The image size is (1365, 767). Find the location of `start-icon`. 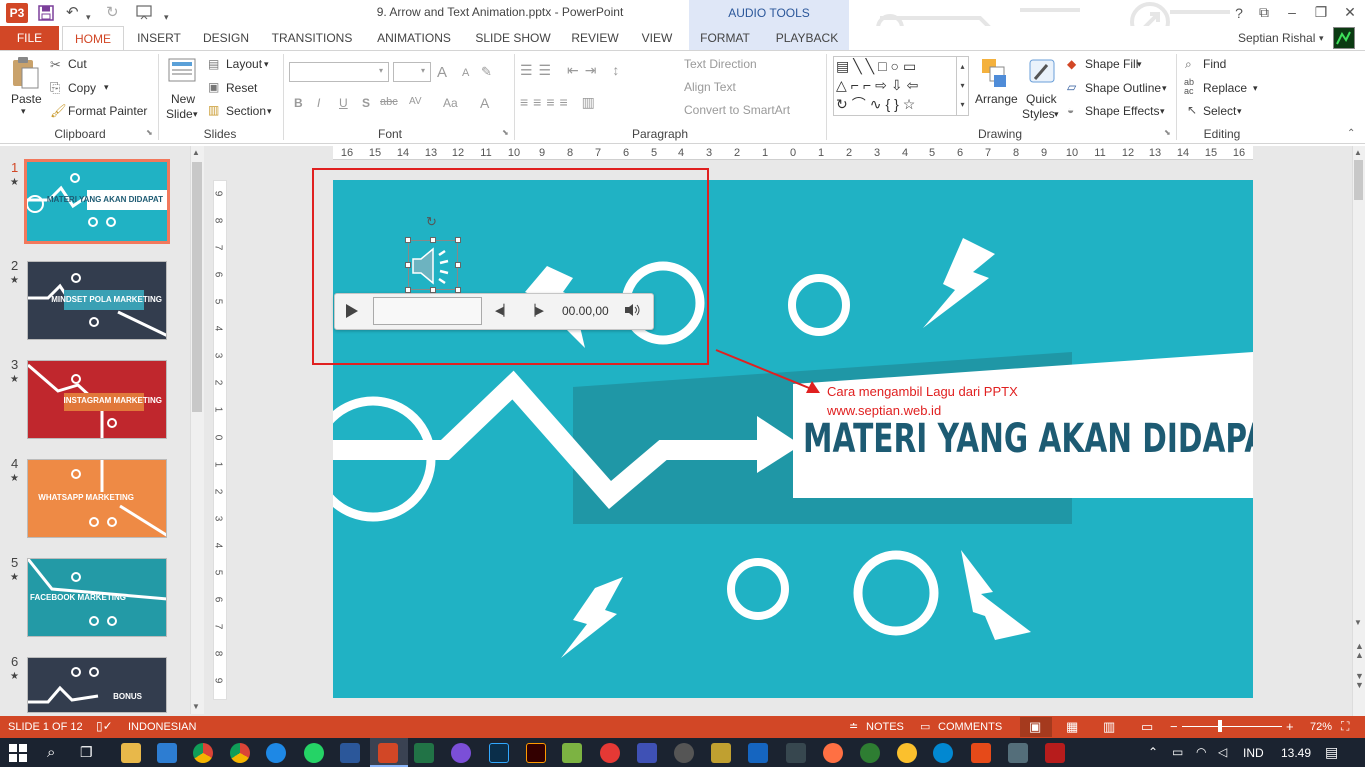

start-icon is located at coordinates (18, 754).